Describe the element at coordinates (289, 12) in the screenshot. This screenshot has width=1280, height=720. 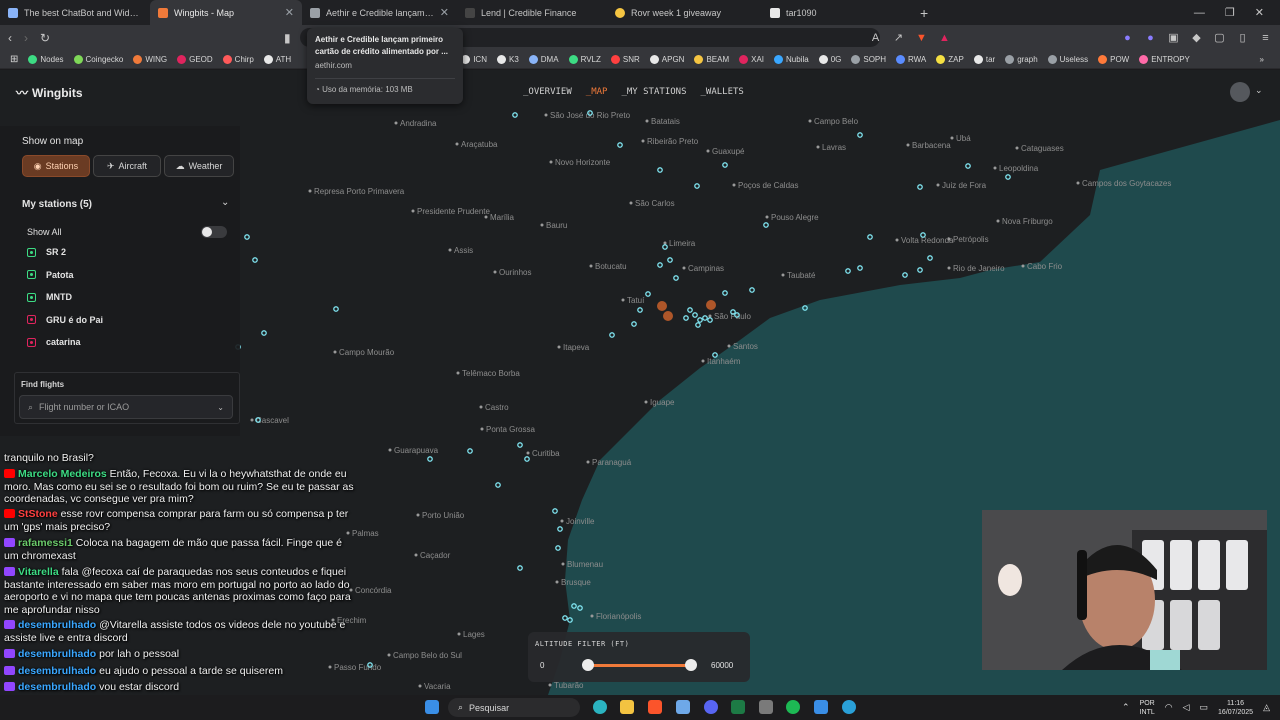
I see `close-tab-icon: ✕` at that location.